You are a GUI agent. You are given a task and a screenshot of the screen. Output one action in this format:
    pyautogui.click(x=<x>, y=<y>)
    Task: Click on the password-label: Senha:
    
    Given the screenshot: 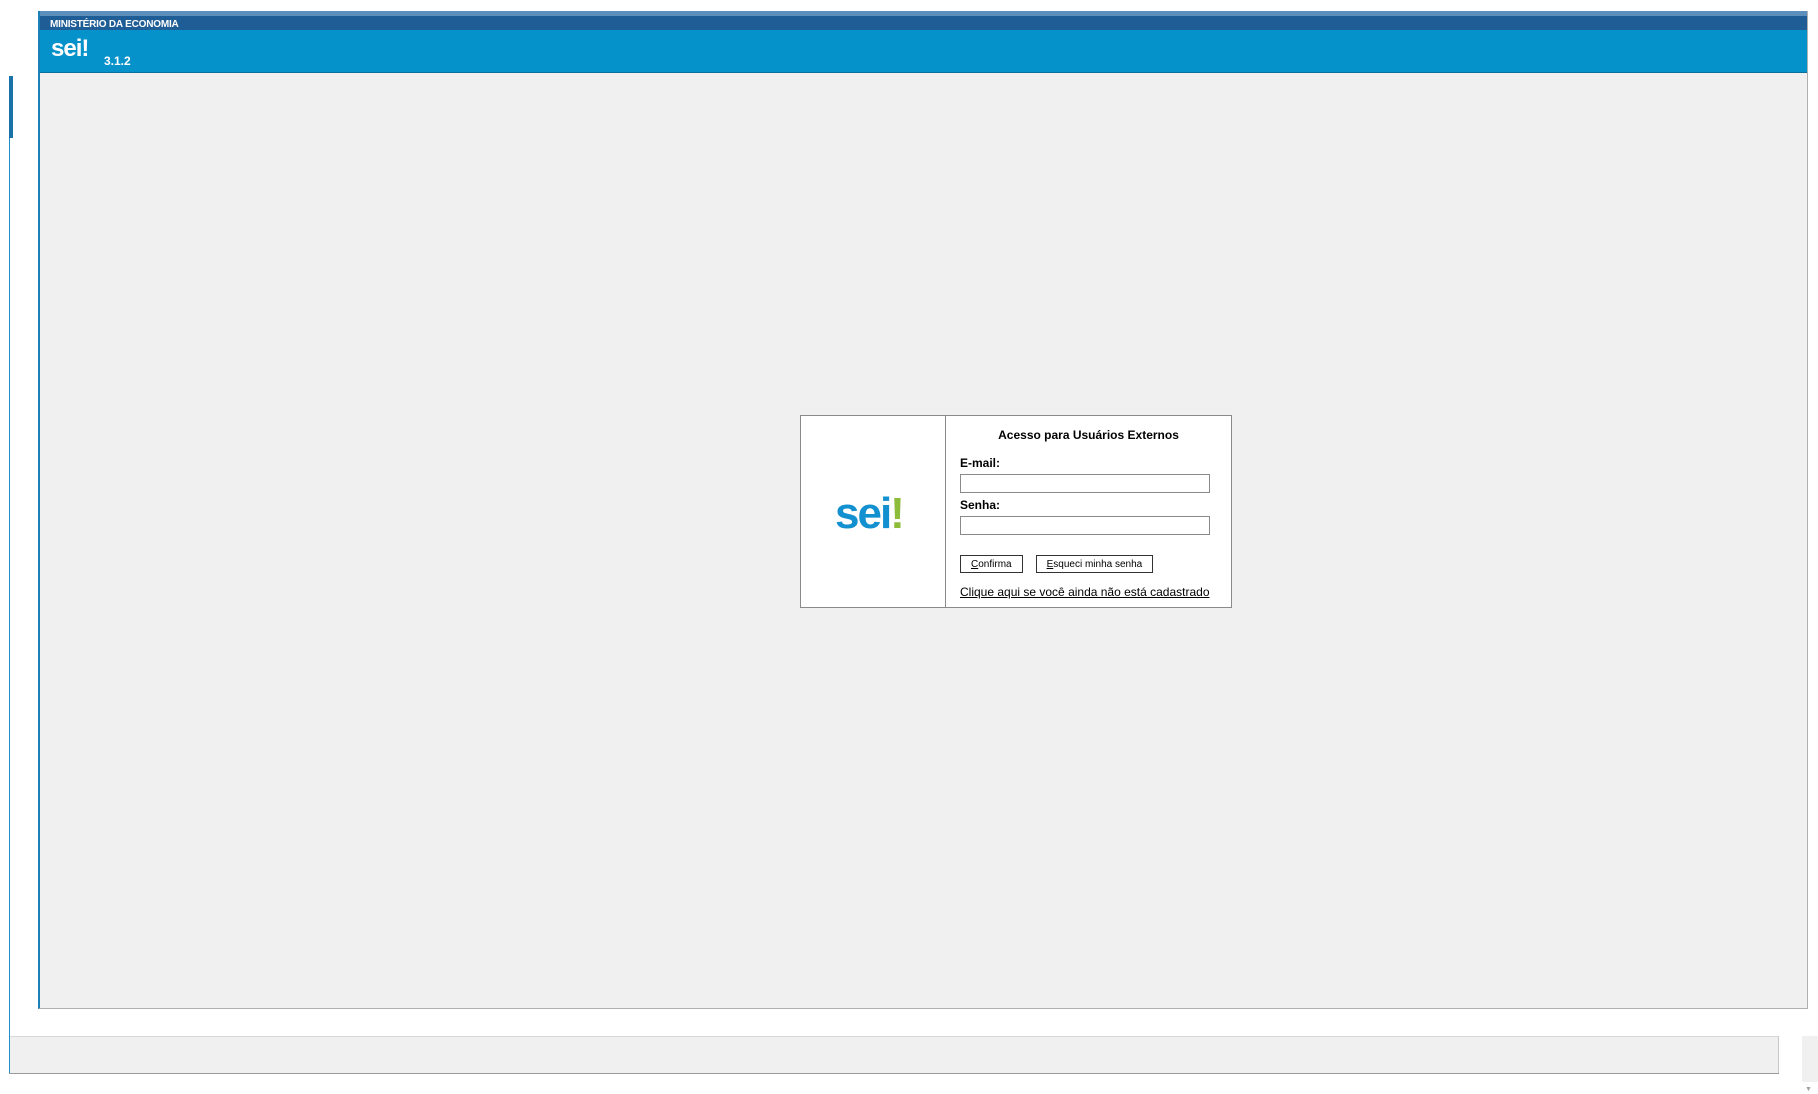 What is the action you would take?
    pyautogui.click(x=980, y=505)
    